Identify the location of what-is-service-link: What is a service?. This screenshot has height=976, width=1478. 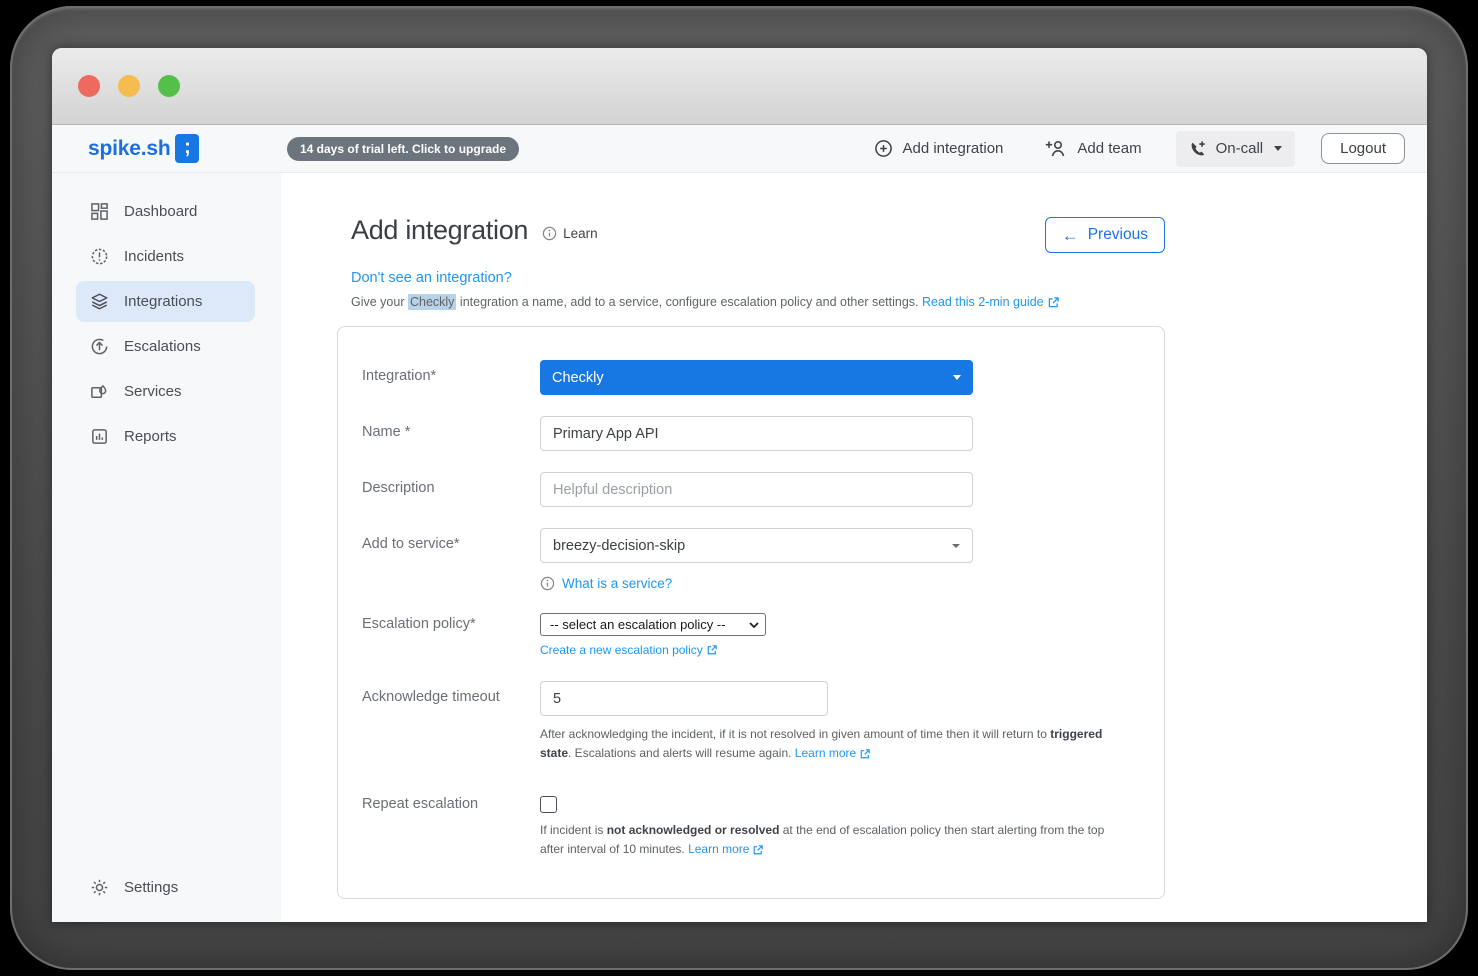
(617, 583).